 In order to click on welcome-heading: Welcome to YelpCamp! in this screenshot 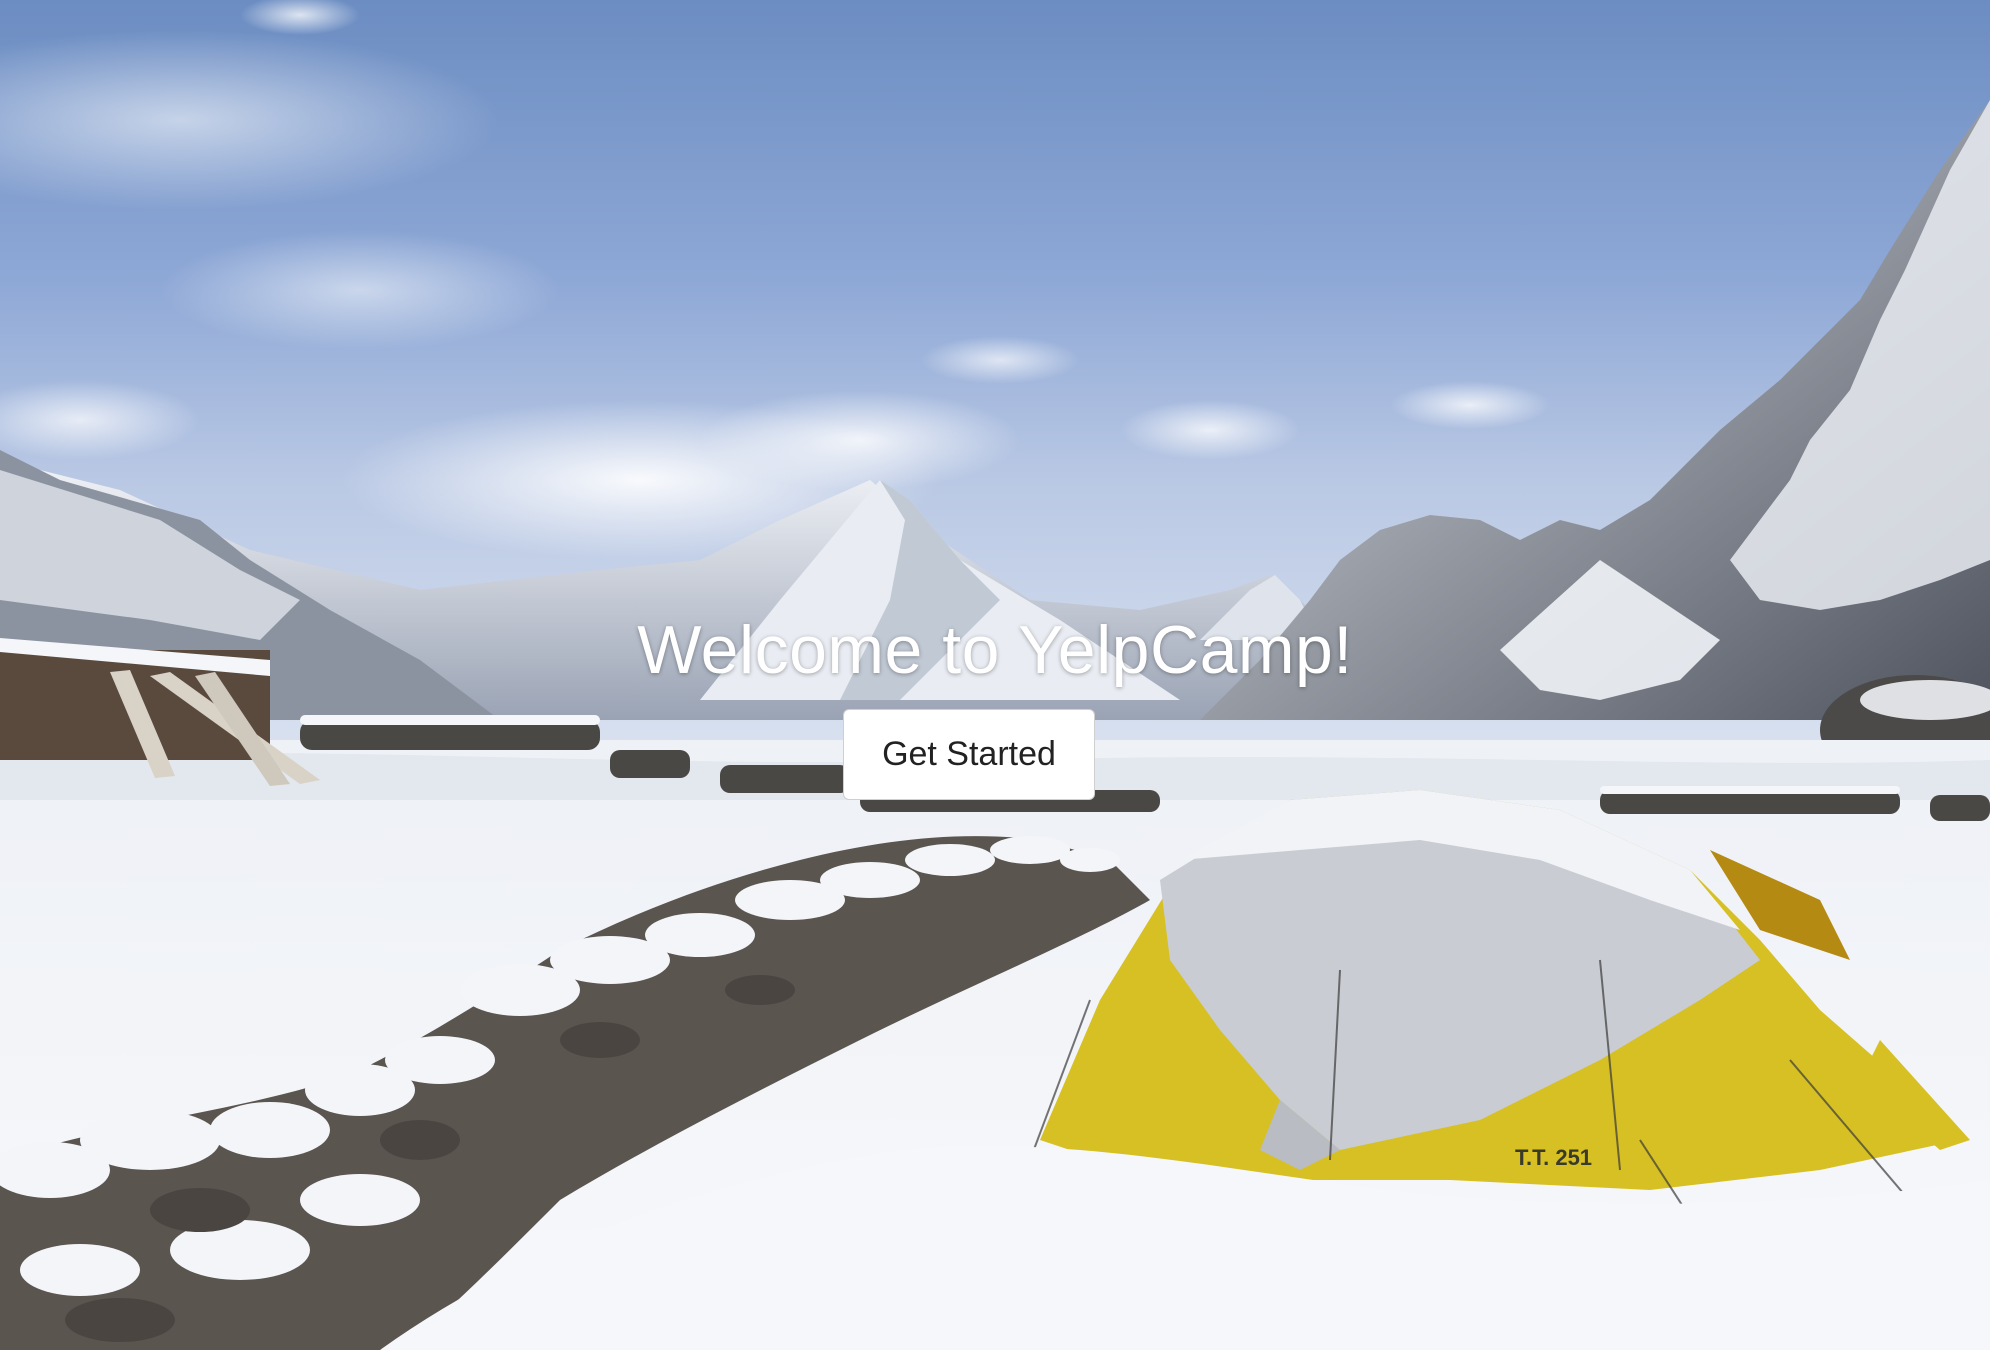, I will do `click(995, 650)`.